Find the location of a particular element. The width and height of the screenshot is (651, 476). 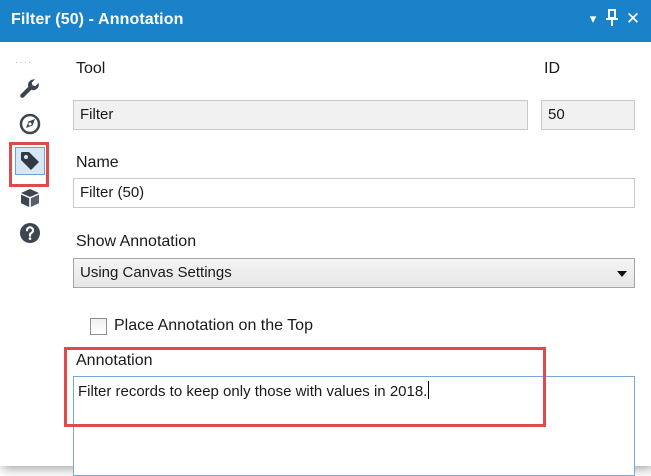

id-label: ID is located at coordinates (552, 68).